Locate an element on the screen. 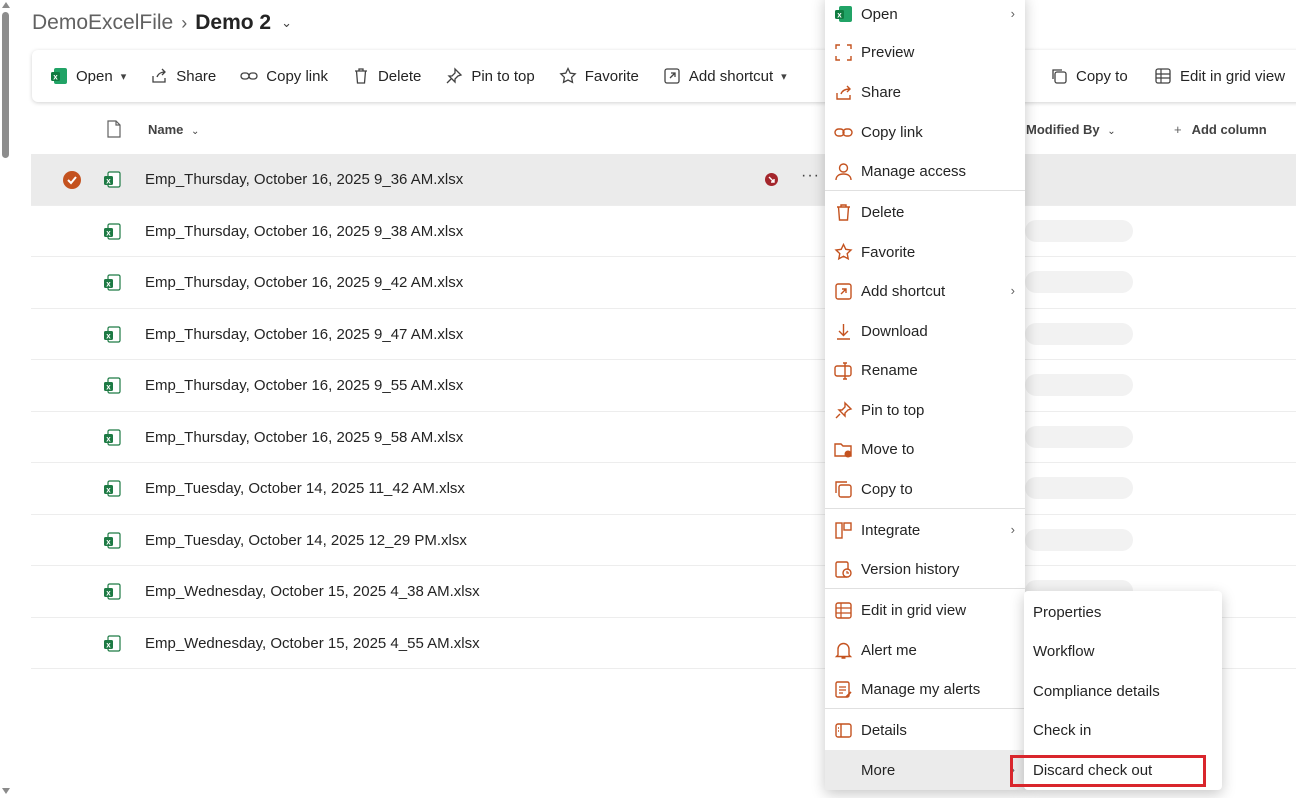 The width and height of the screenshot is (1296, 798). menu-item-delete: Delete is located at coordinates (925, 212).